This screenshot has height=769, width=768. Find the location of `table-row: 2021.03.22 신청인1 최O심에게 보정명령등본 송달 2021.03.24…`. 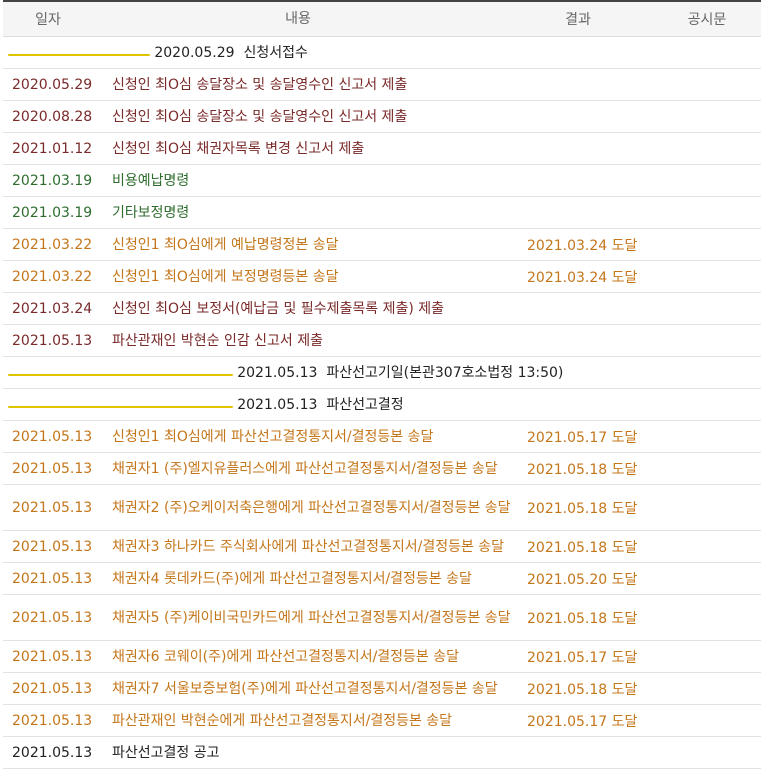

table-row: 2021.03.22 신청인1 최O심에게 보정명령등본 송달 2021.03.24… is located at coordinates (382, 277).